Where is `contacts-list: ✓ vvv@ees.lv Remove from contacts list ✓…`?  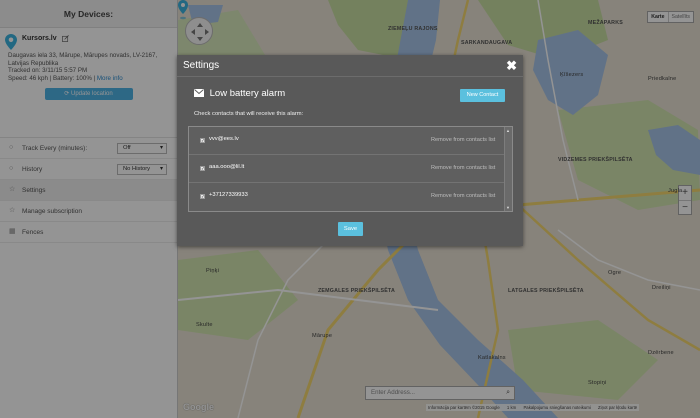 contacts-list: ✓ vvv@ees.lv Remove from contacts list ✓… is located at coordinates (350, 169).